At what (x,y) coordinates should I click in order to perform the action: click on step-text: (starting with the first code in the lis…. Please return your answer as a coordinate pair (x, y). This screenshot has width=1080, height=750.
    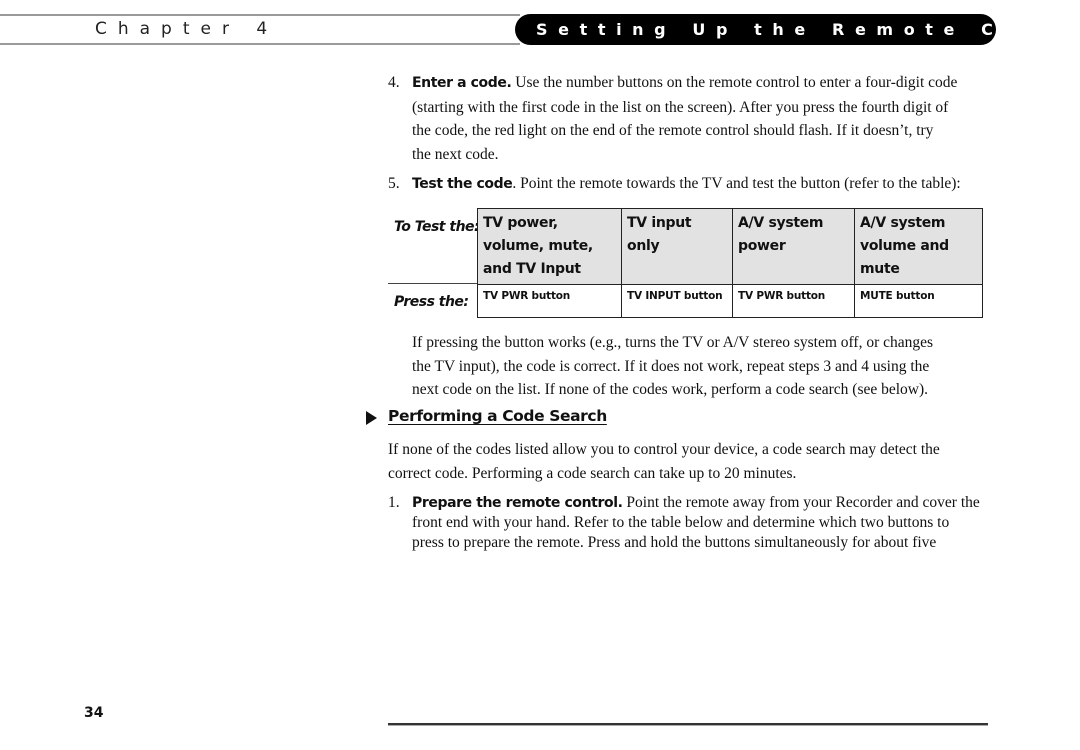
    Looking at the image, I should click on (680, 107).